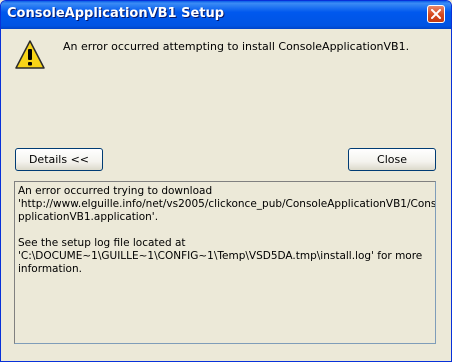 Image resolution: width=452 pixels, height=362 pixels. I want to click on details-line: An error occurred trying to download, so click(115, 191).